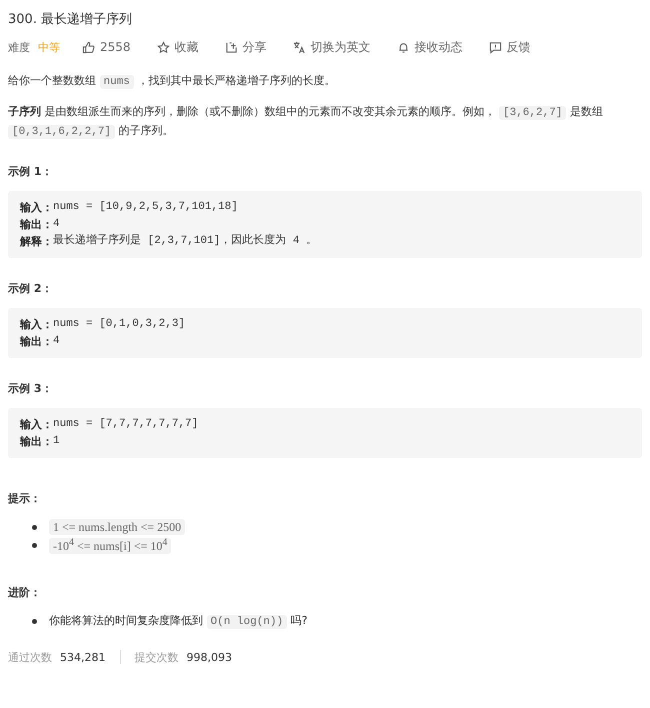 The width and height of the screenshot is (650, 708). I want to click on description-paragraph: 子序列 是由数组派生而来的序列，删除（或不删除）数组中的元素而不改变其余元素的顺序。例如， [3,6,2,7] 是数组 [0,3,1,6,2,2,7] 的子序列。, so click(306, 122).